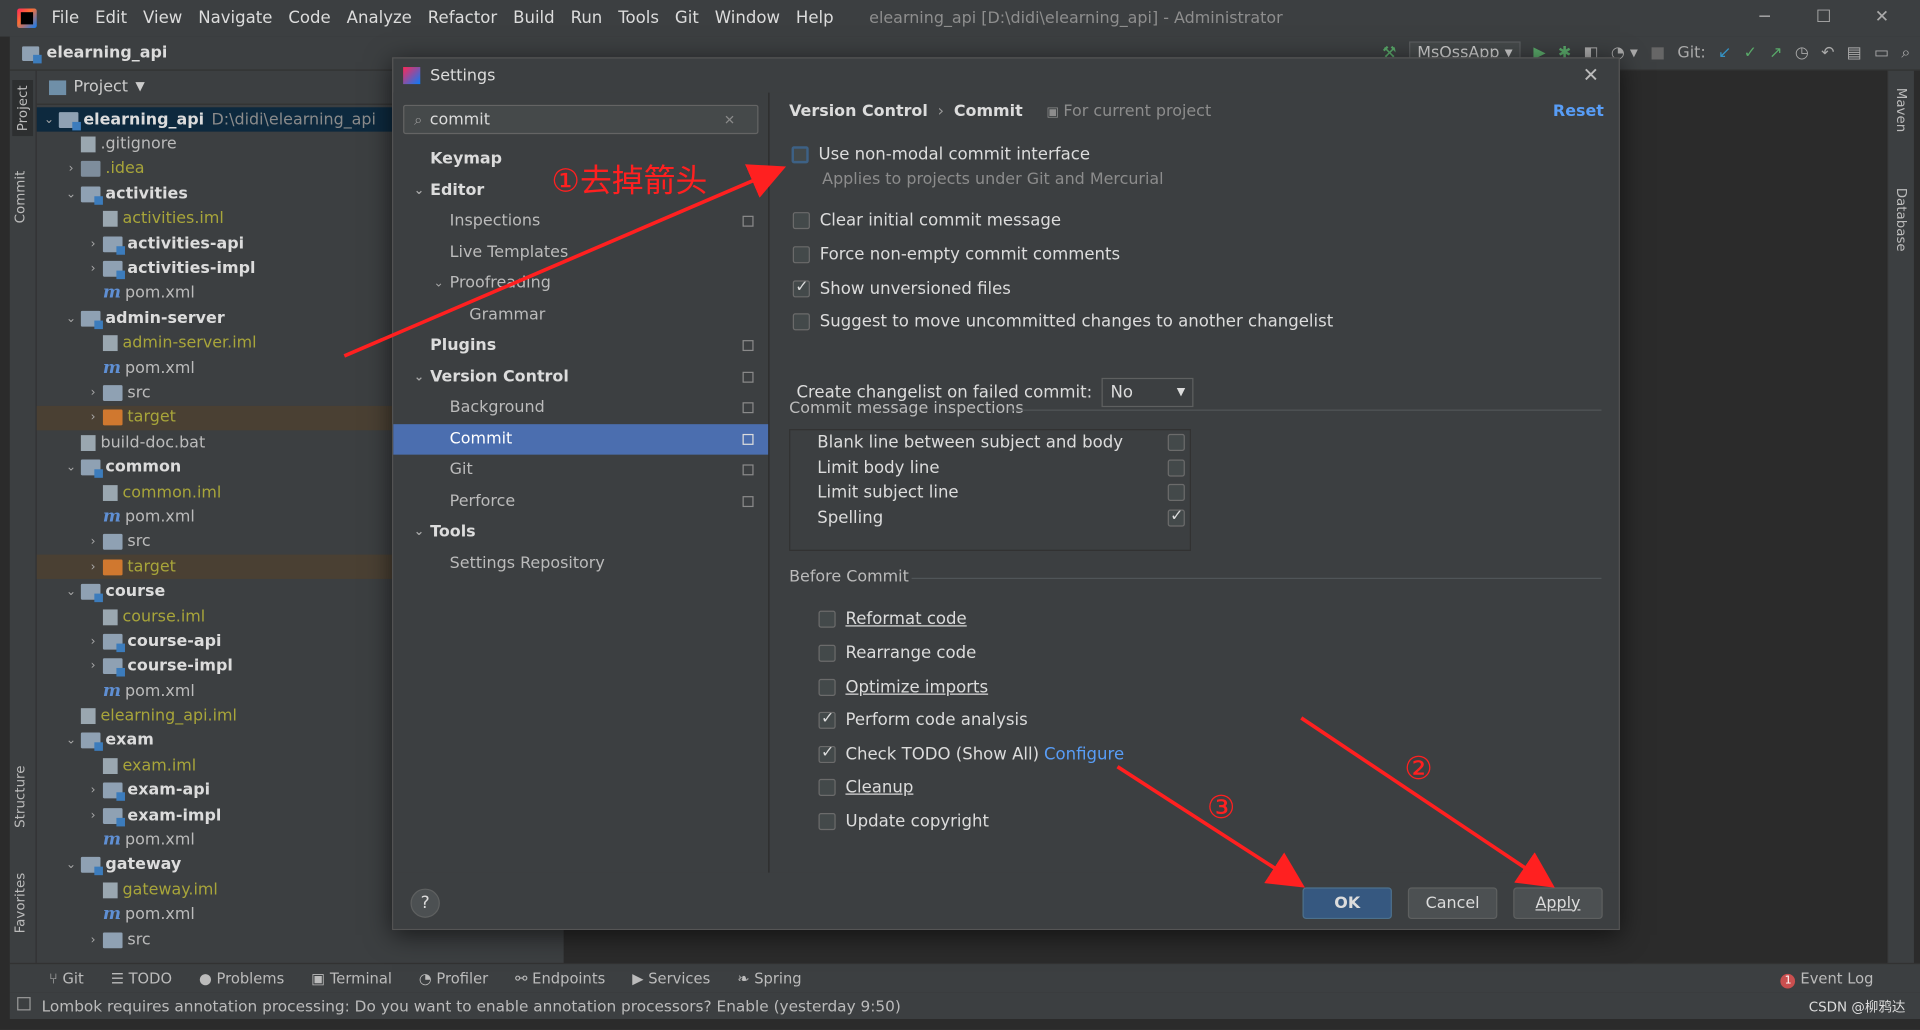 This screenshot has height=1030, width=1920. What do you see at coordinates (580, 407) in the screenshot?
I see `settings-item-background: Background` at bounding box center [580, 407].